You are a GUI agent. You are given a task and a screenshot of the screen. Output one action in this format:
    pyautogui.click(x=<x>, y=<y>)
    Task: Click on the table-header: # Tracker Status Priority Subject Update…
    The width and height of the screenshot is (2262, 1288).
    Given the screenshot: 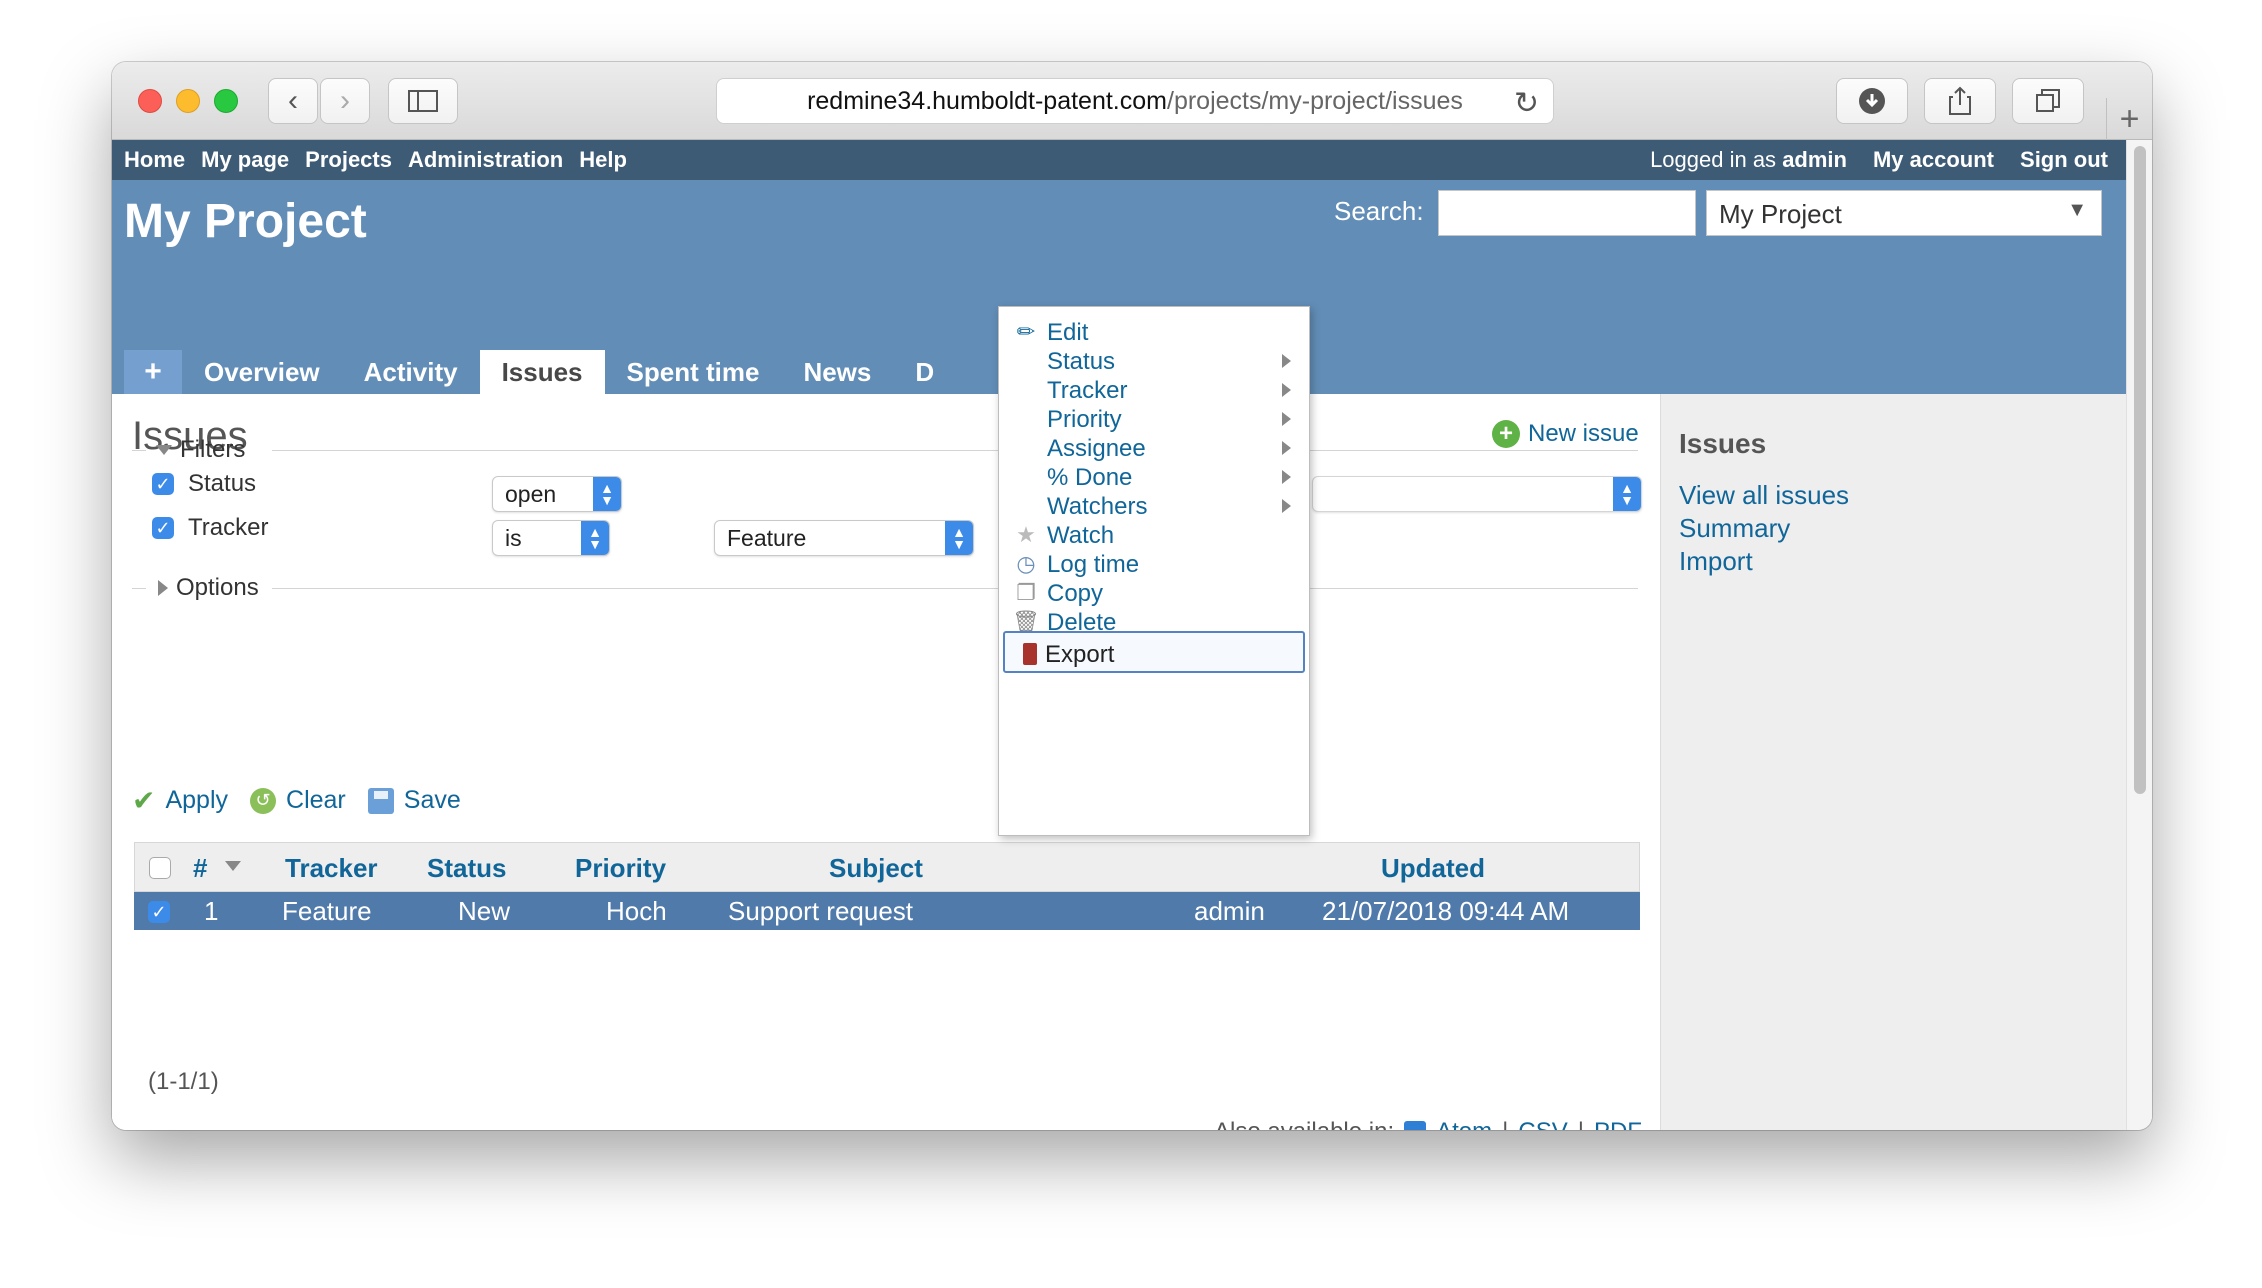 What is the action you would take?
    pyautogui.click(x=887, y=867)
    